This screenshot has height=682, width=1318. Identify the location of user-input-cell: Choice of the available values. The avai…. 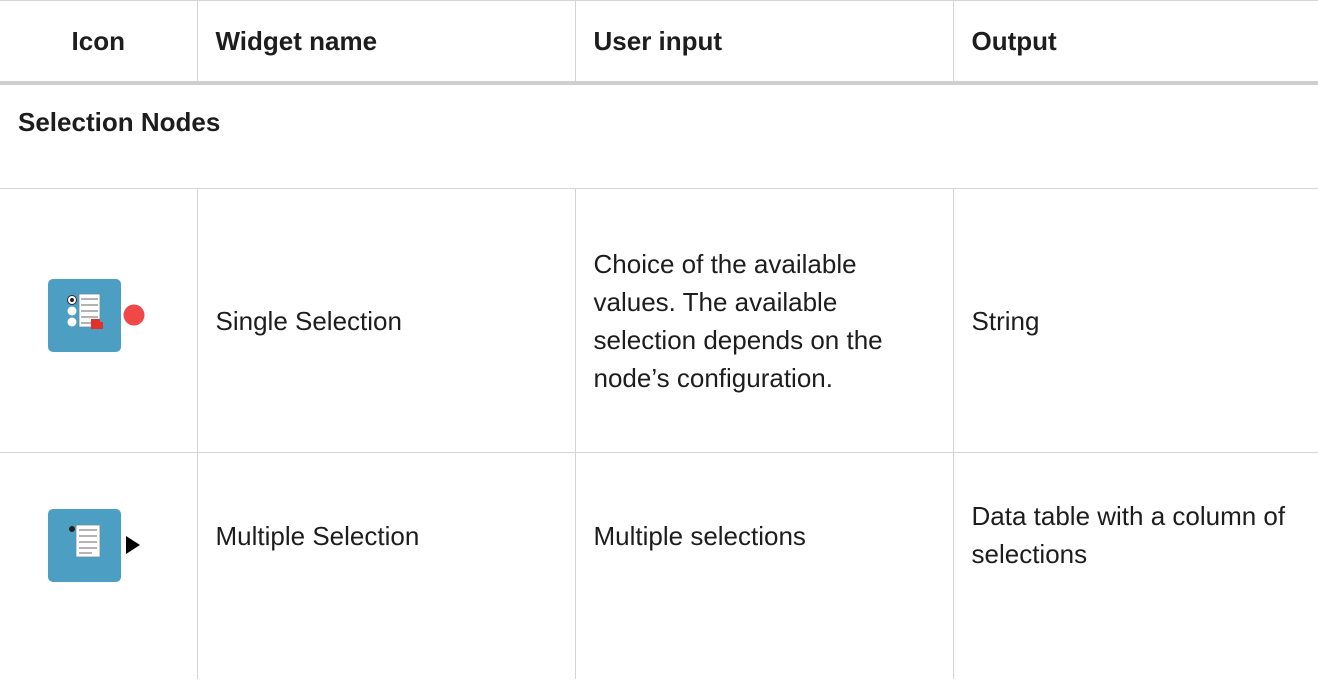
(763, 320).